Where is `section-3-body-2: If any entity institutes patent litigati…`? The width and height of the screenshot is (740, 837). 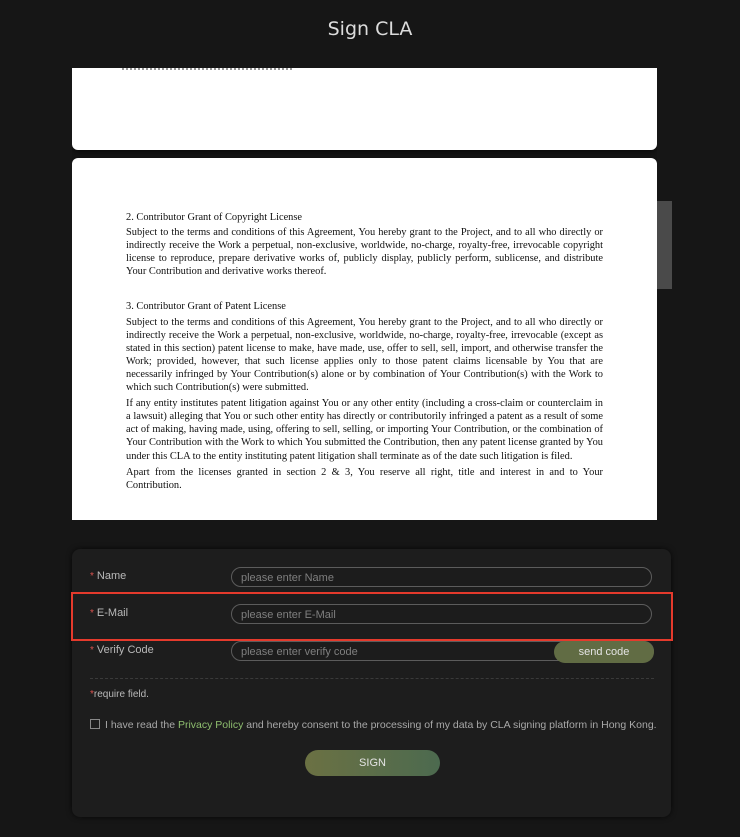
section-3-body-2: If any entity institutes patent litigati… is located at coordinates (364, 430).